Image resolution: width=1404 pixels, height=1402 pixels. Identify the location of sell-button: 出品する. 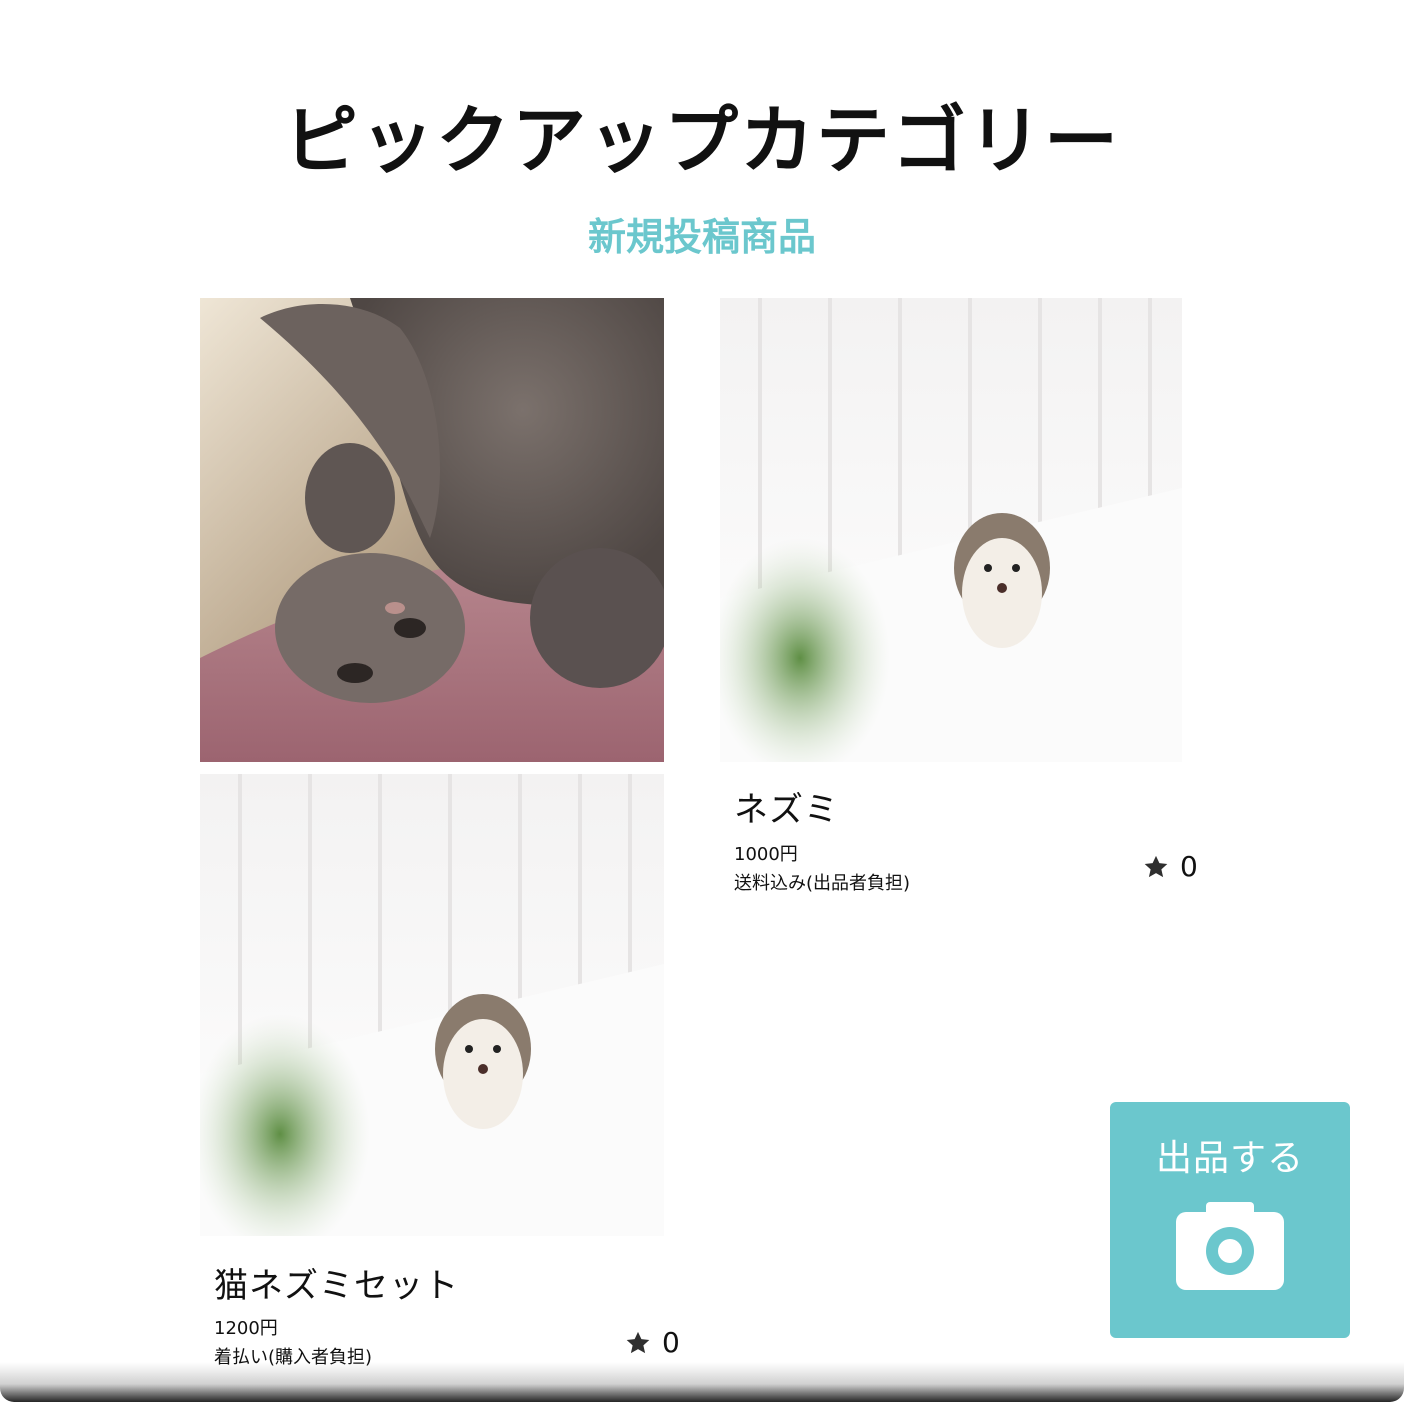
(1230, 1220).